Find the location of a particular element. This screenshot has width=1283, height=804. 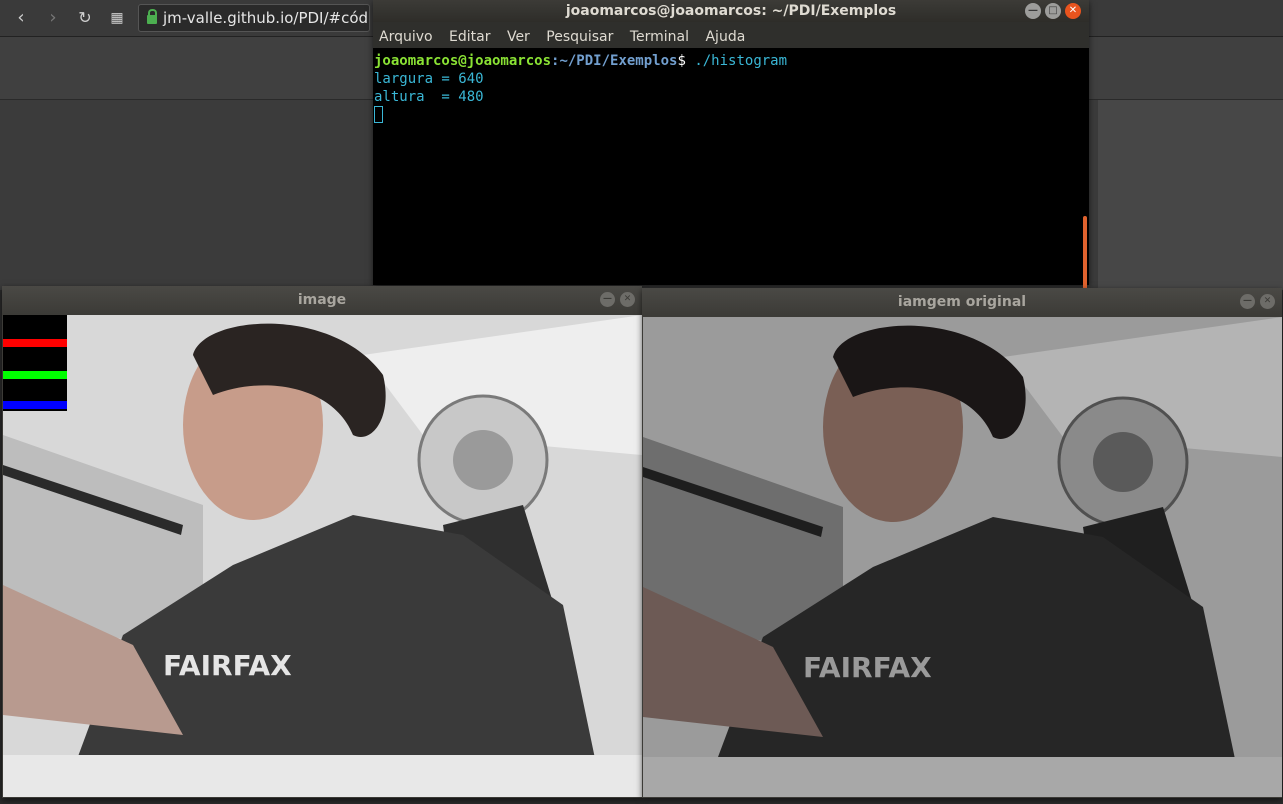

prompt-user: joaomarcos@joaomarcos is located at coordinates (463, 61).